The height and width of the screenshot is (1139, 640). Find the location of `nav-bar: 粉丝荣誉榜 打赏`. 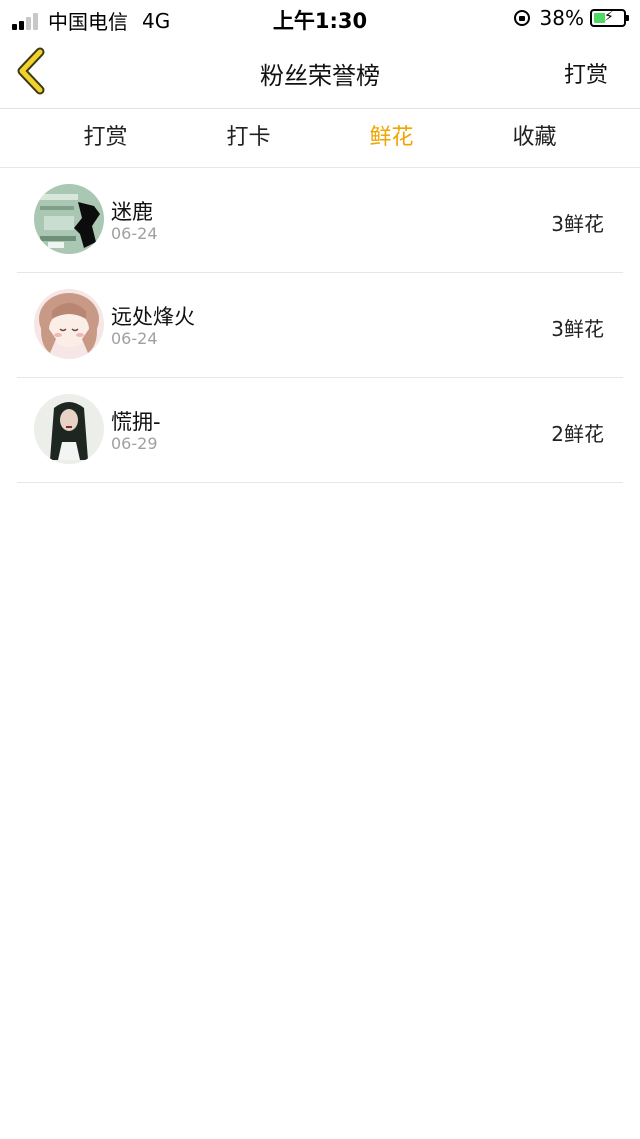

nav-bar: 粉丝荣誉榜 打赏 is located at coordinates (320, 72).